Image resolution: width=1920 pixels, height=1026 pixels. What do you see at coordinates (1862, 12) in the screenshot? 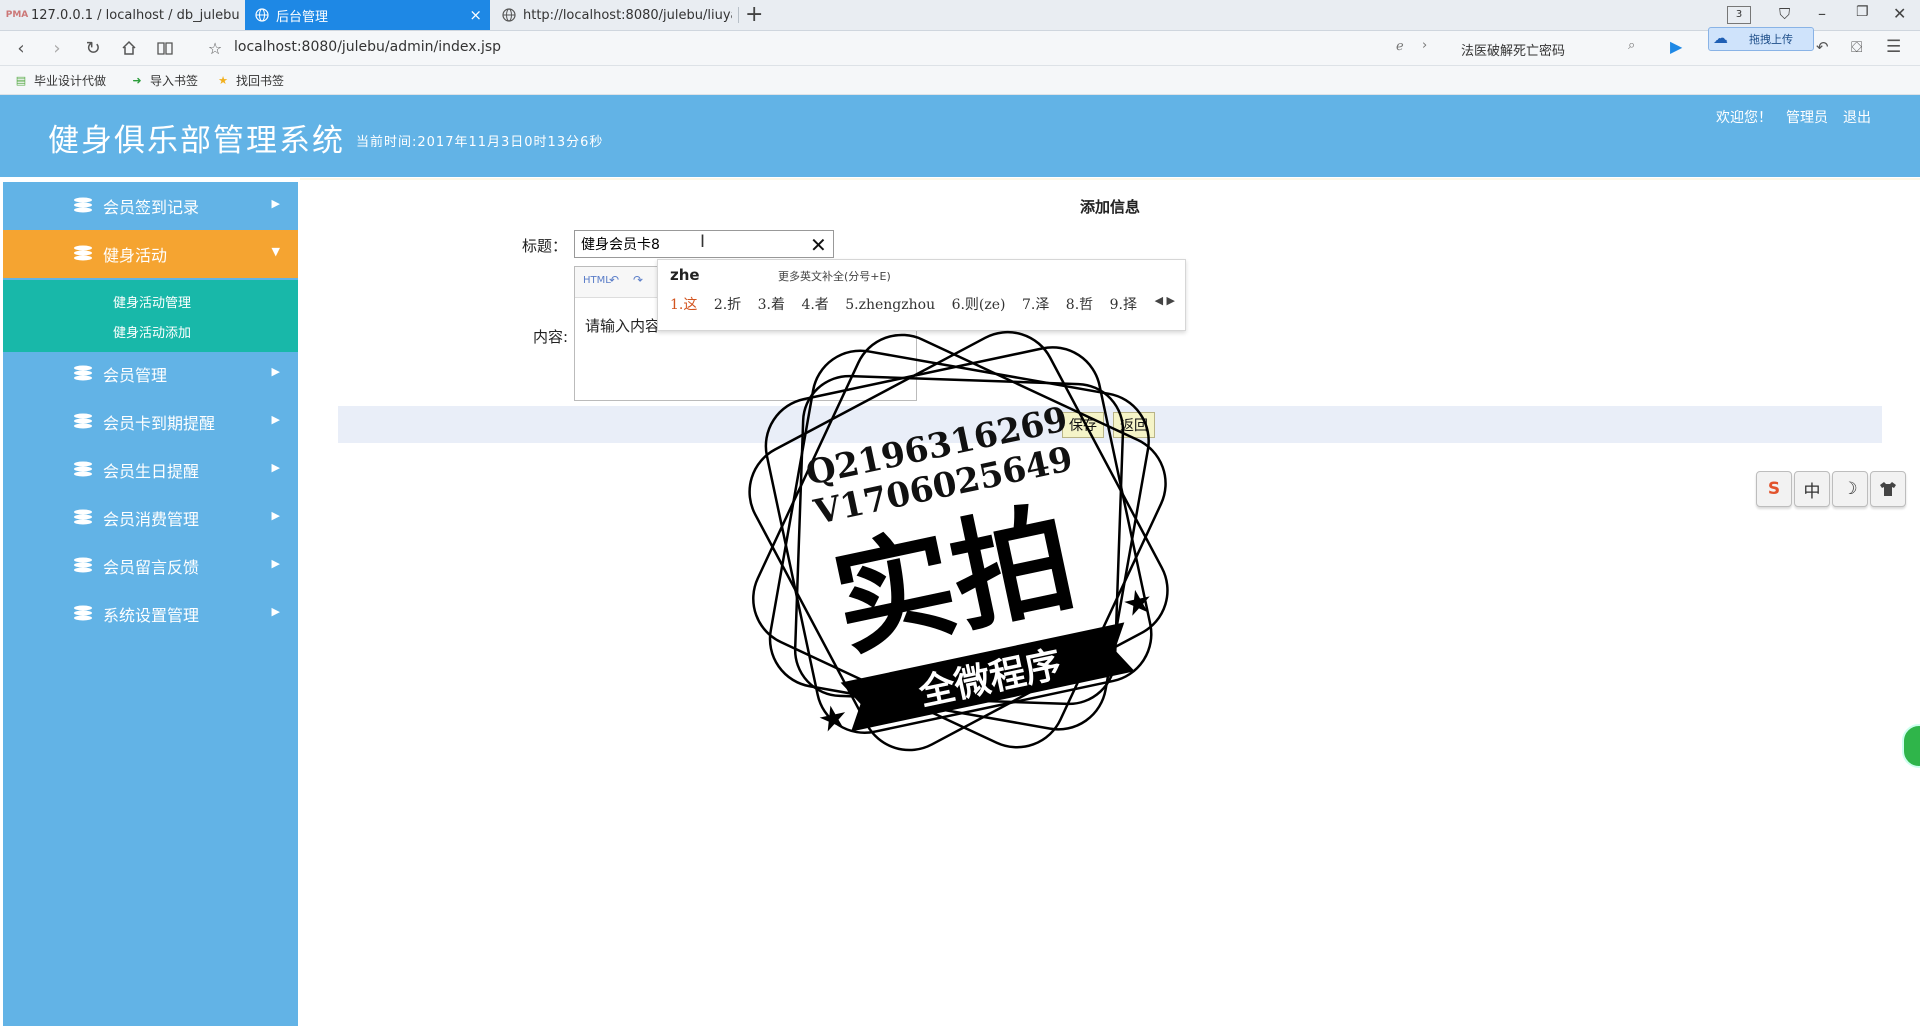
I see `restore-icon: ❐` at bounding box center [1862, 12].